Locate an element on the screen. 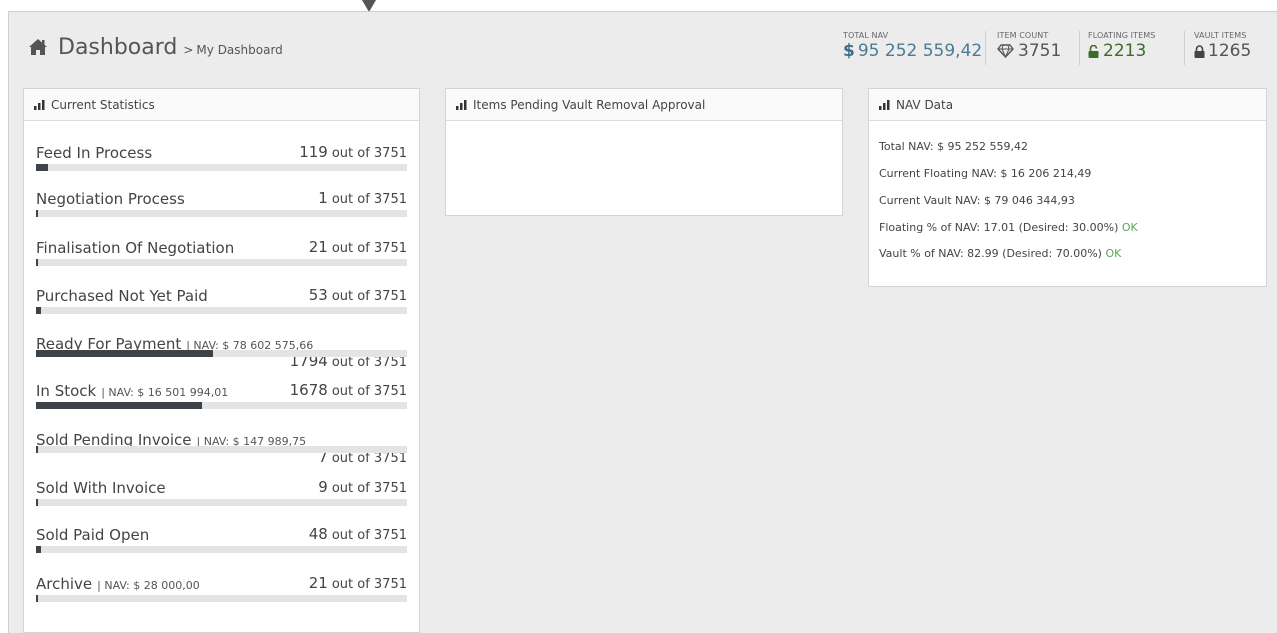 The height and width of the screenshot is (633, 1277). total-nav-stat: TOTAL NAV $ 95 252 559,42 is located at coordinates (912, 46).